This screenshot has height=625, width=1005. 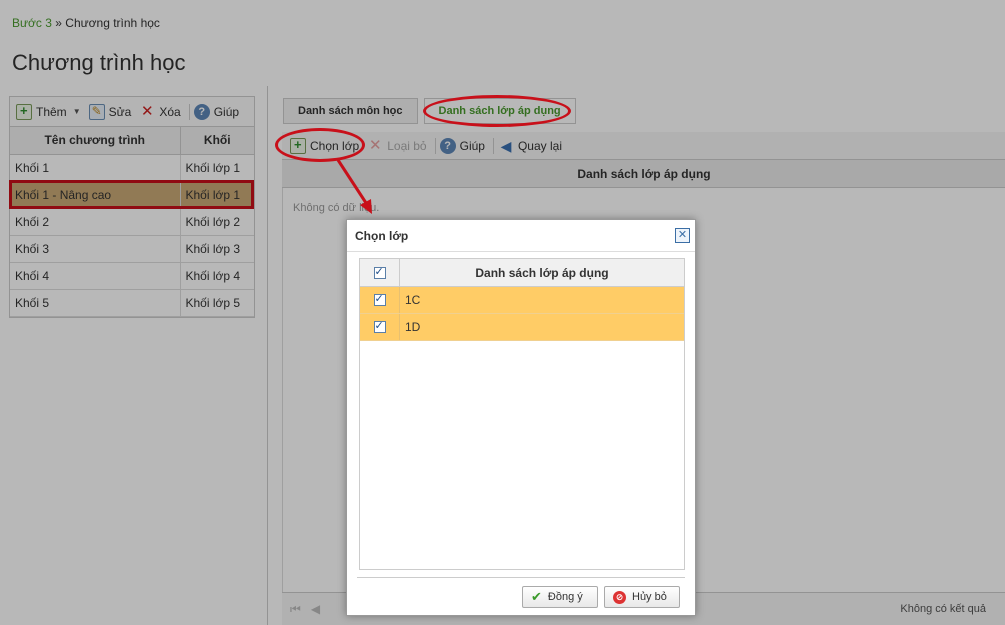 I want to click on select-all-cell, so click(x=380, y=272).